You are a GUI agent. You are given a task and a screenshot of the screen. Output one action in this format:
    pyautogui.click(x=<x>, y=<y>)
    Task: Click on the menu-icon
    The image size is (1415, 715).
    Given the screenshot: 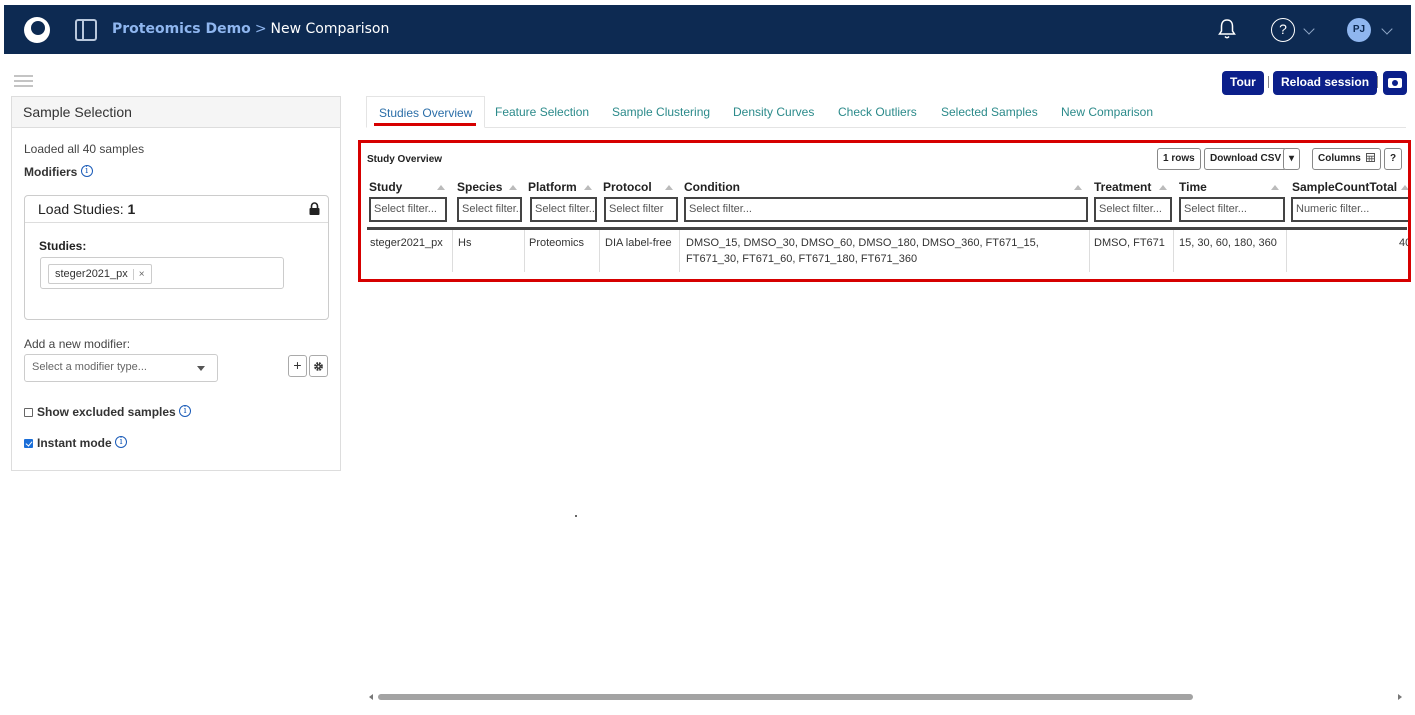 What is the action you would take?
    pyautogui.click(x=23, y=81)
    